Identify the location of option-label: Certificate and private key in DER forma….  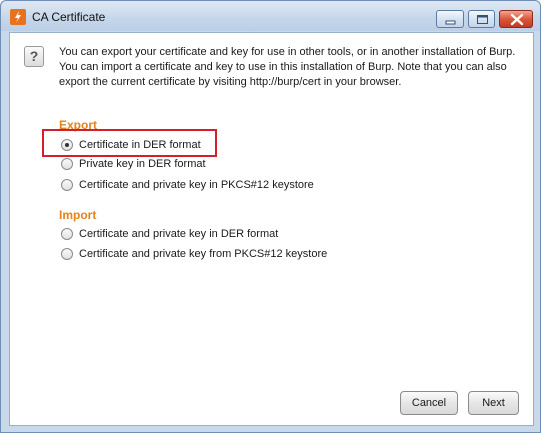
(179, 234).